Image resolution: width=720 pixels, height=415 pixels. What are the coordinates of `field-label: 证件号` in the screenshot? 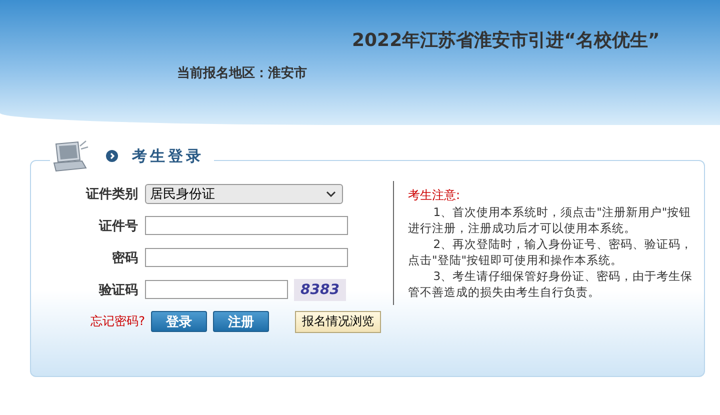 It's located at (118, 226).